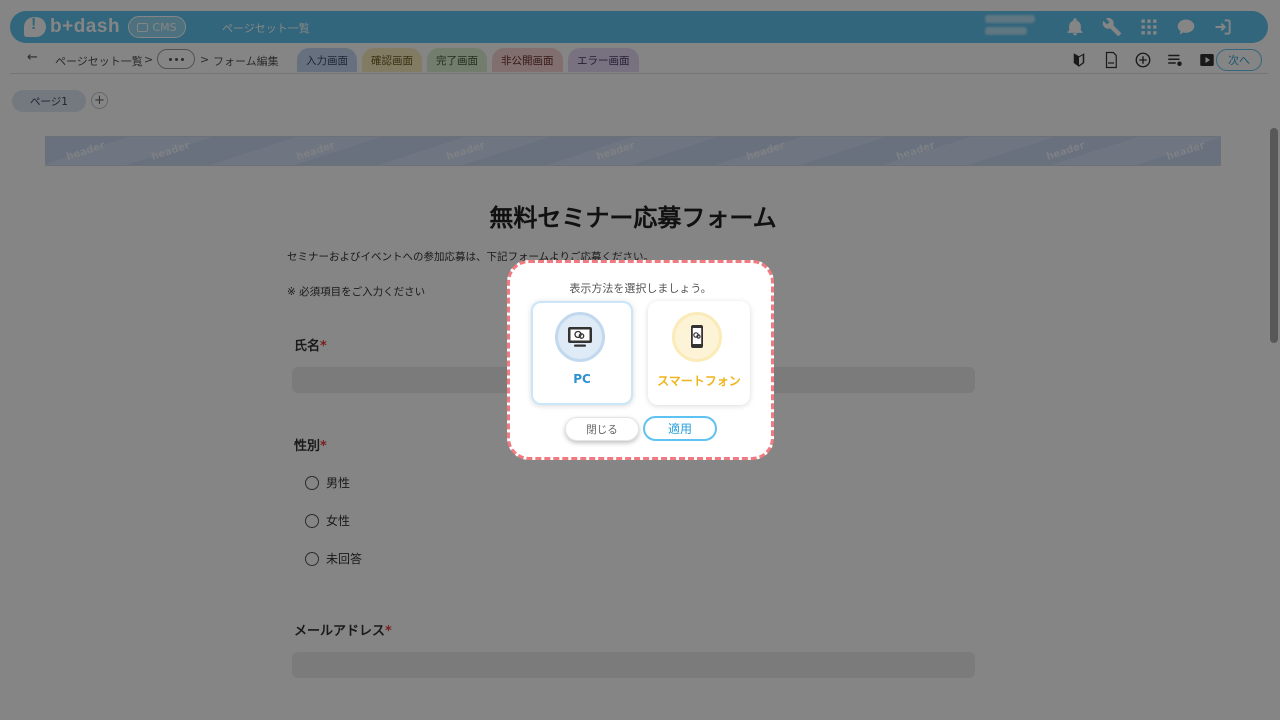 Image resolution: width=1280 pixels, height=720 pixels. I want to click on display-mode-dialog: 表示方法を選択しましょう。 PC スマートフォン 閉じる 適用, so click(640, 360).